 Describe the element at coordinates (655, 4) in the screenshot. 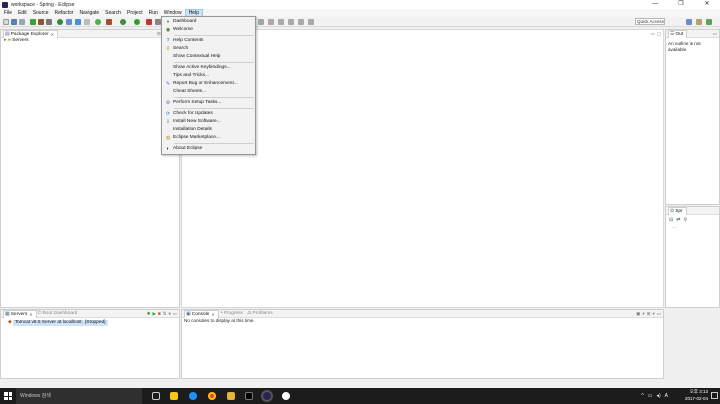

I see `minimize-button: —` at that location.